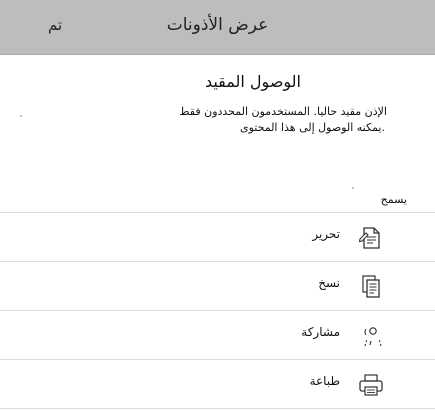 This screenshot has width=435, height=411. I want to click on done-button: تم, so click(55, 25).